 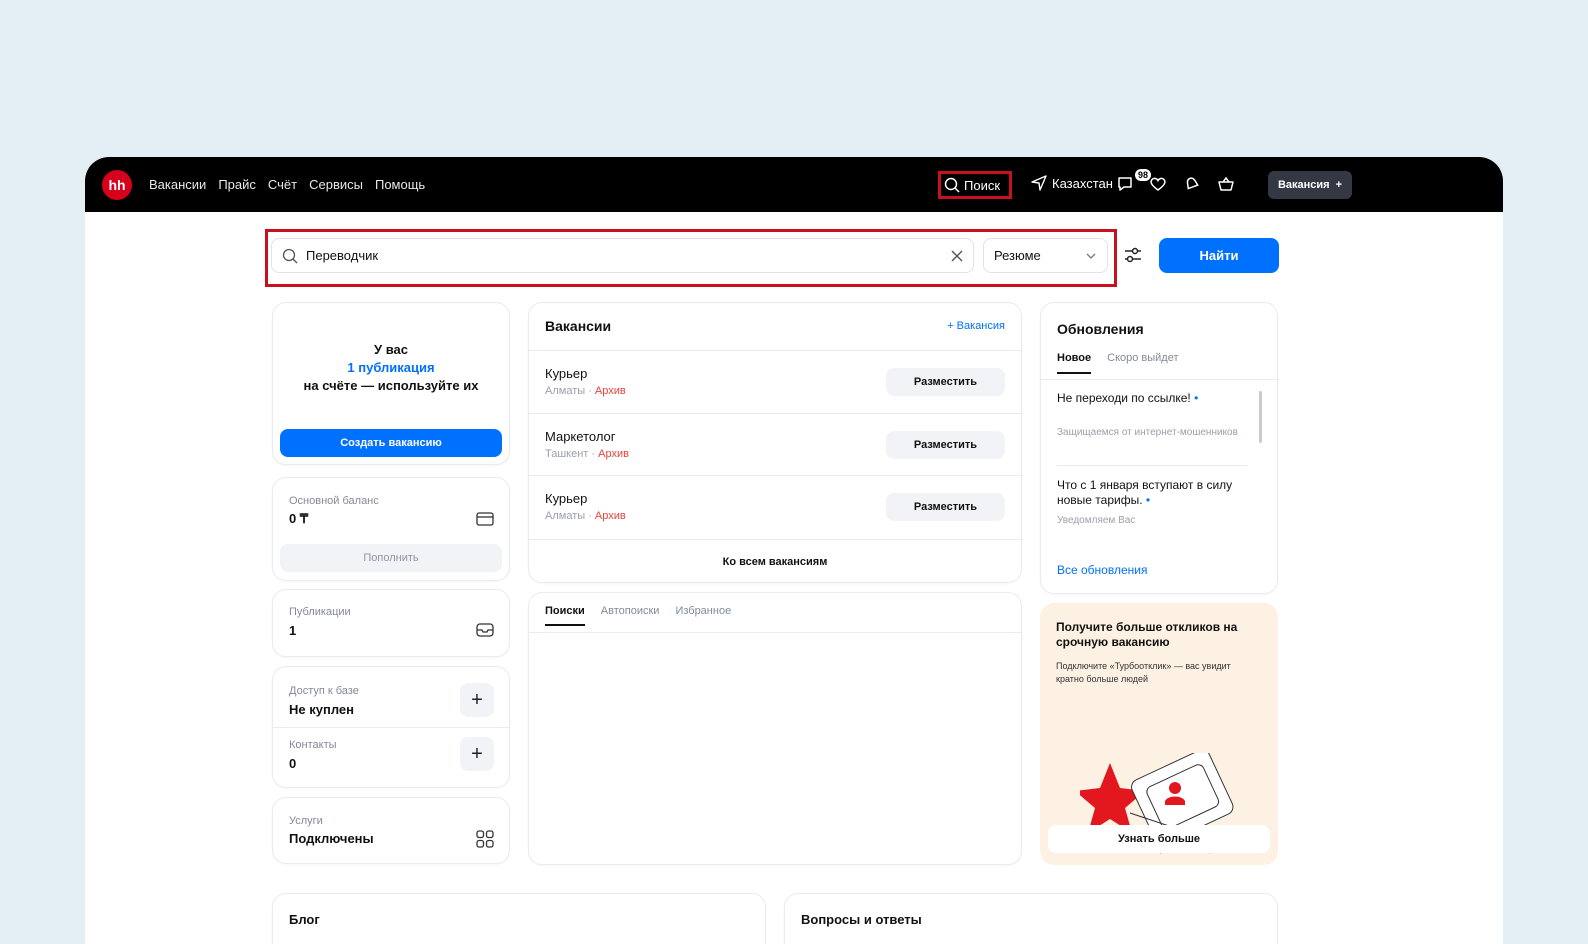 I want to click on vacancy-city: Ташкент ·, so click(x=572, y=454).